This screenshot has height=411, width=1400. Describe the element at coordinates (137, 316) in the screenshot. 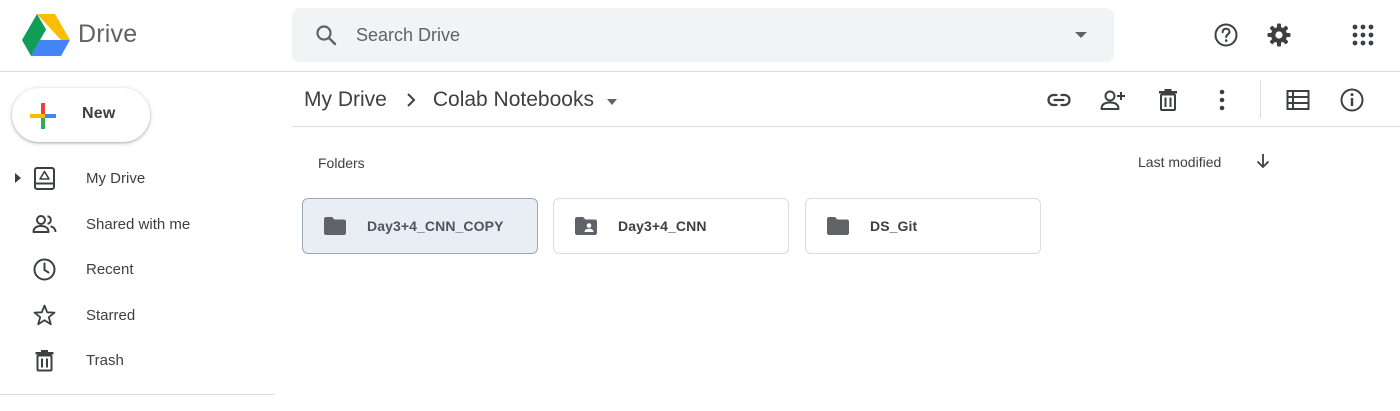

I see `sidebar-item-starred: Starred` at that location.